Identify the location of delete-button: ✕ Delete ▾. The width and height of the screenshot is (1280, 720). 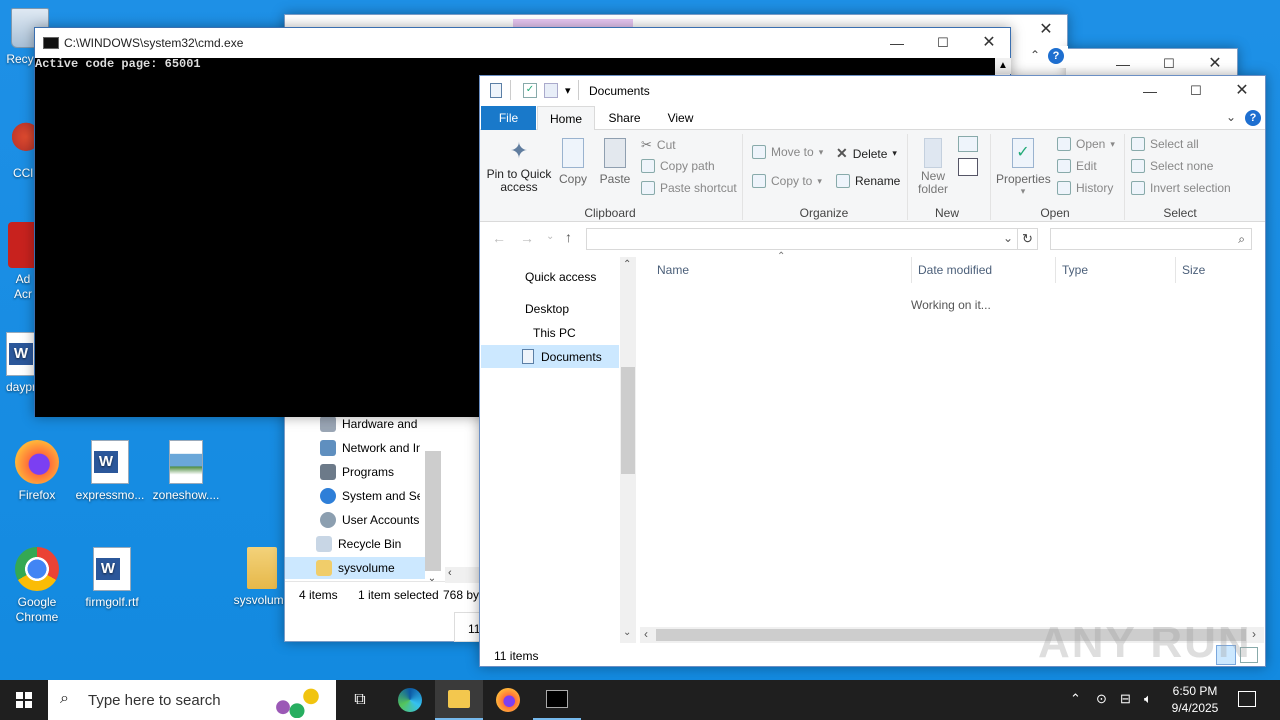
(866, 153).